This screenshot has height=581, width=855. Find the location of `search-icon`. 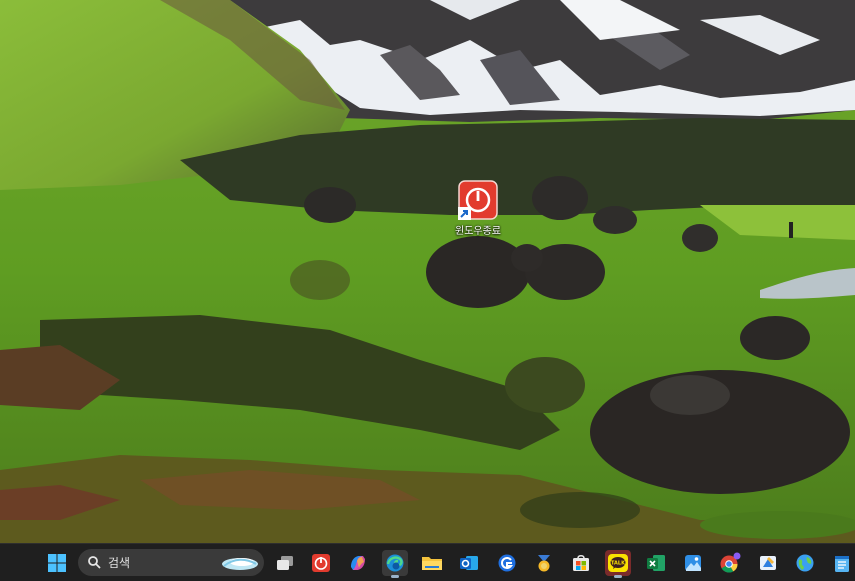

search-icon is located at coordinates (94, 562).